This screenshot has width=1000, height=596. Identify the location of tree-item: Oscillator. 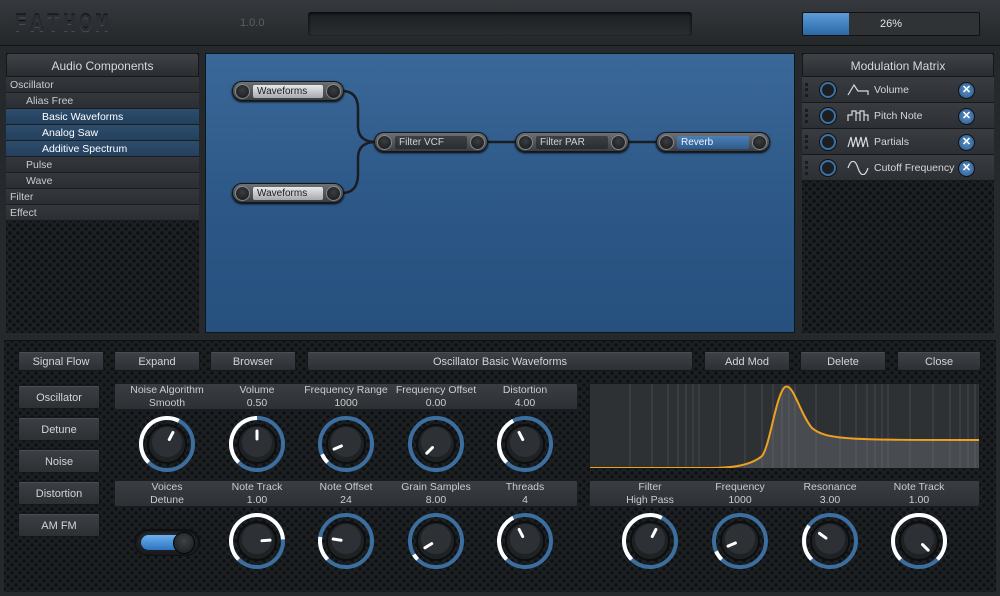
(102, 85).